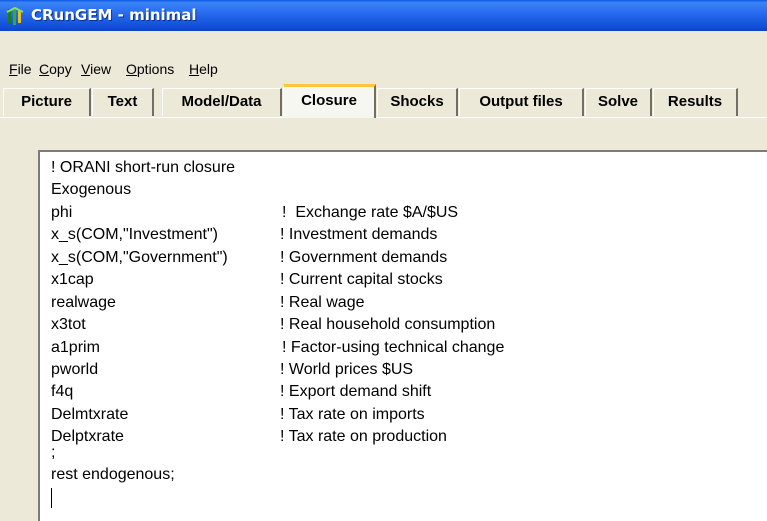  What do you see at coordinates (363, 436) in the screenshot?
I see `variable-comment: ! Tax rate on production` at bounding box center [363, 436].